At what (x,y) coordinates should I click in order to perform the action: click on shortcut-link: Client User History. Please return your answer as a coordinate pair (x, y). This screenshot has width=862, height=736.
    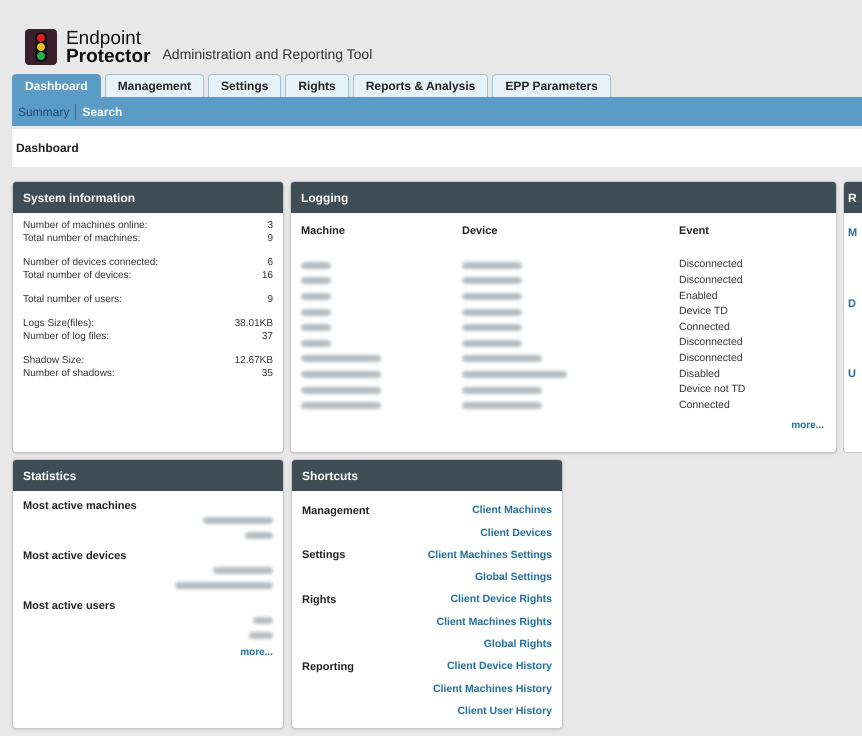
    Looking at the image, I should click on (504, 712).